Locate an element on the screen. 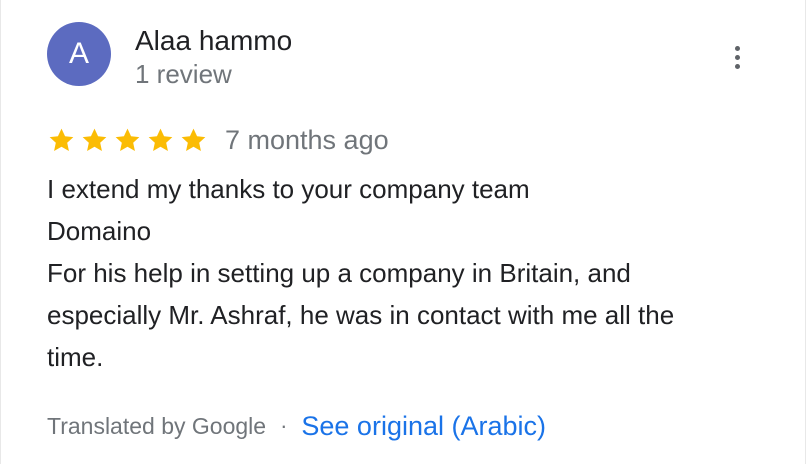 The image size is (806, 464). avatar: A is located at coordinates (79, 54).